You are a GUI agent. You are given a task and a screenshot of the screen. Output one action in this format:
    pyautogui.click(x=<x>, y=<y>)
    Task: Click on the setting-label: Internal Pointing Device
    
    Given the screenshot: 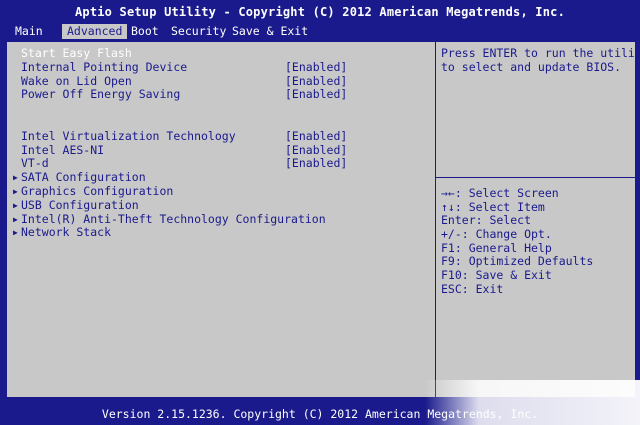 What is the action you would take?
    pyautogui.click(x=104, y=67)
    